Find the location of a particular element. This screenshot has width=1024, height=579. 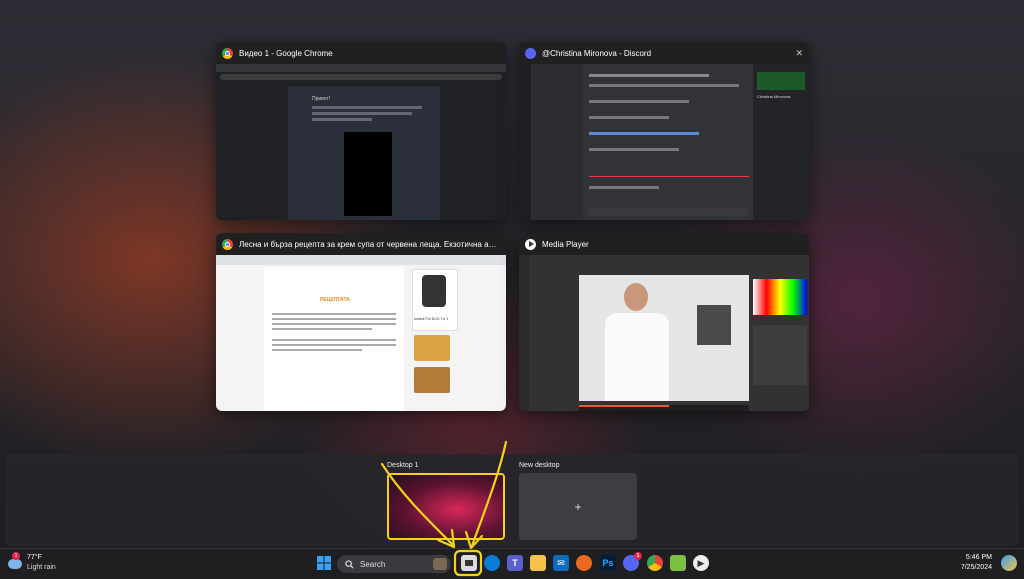

window-title-bar: Media Player is located at coordinates (664, 244).